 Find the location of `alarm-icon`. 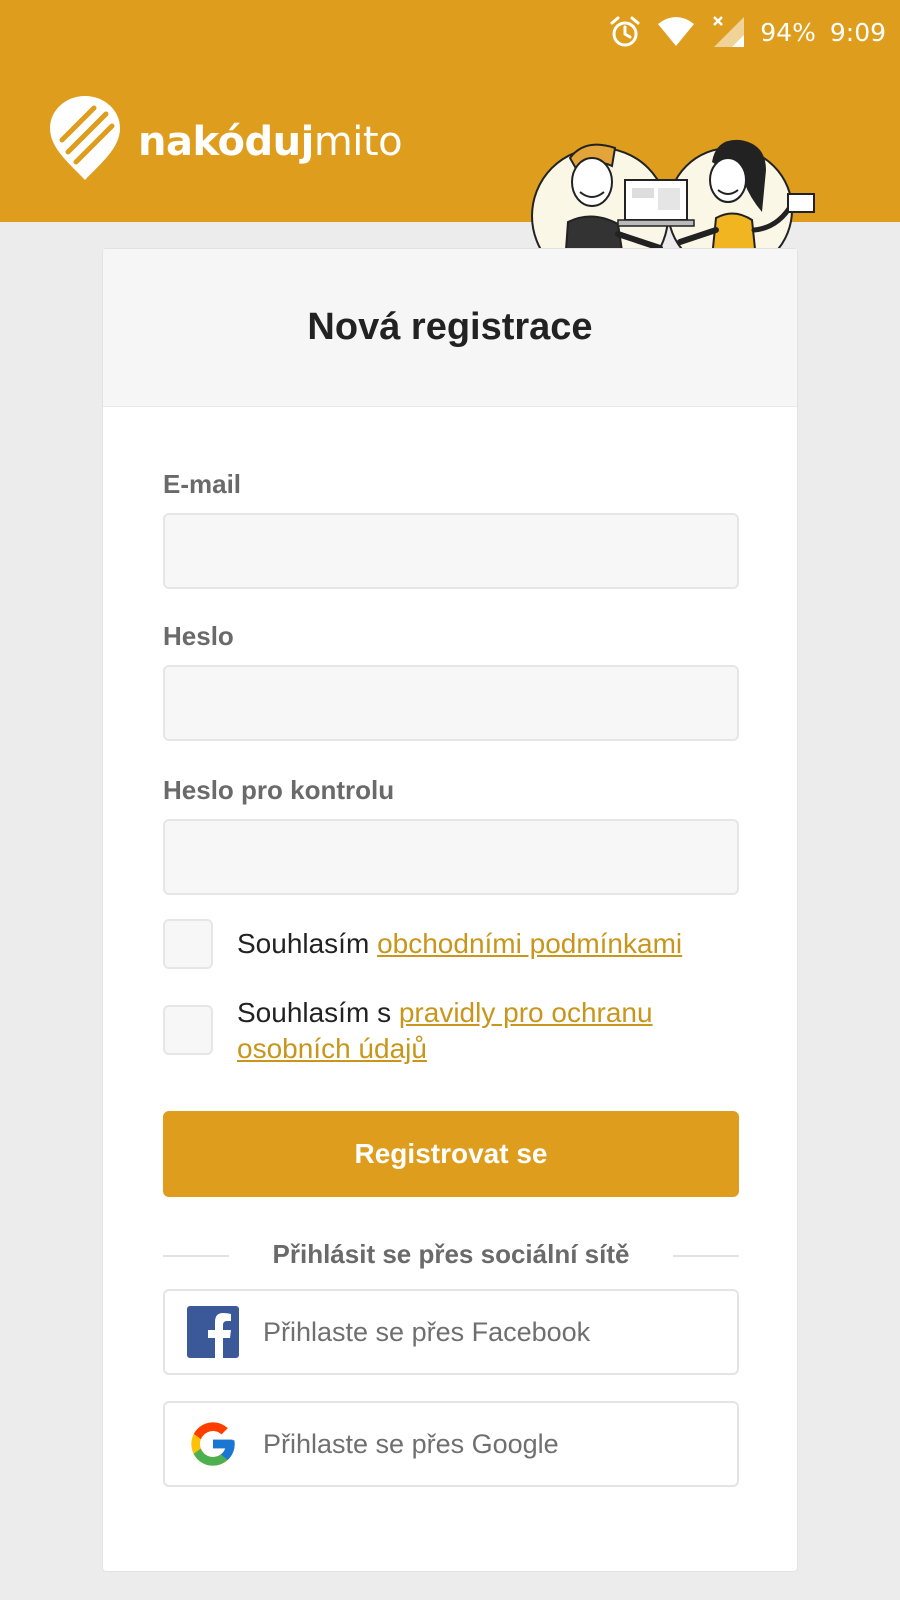

alarm-icon is located at coordinates (625, 32).